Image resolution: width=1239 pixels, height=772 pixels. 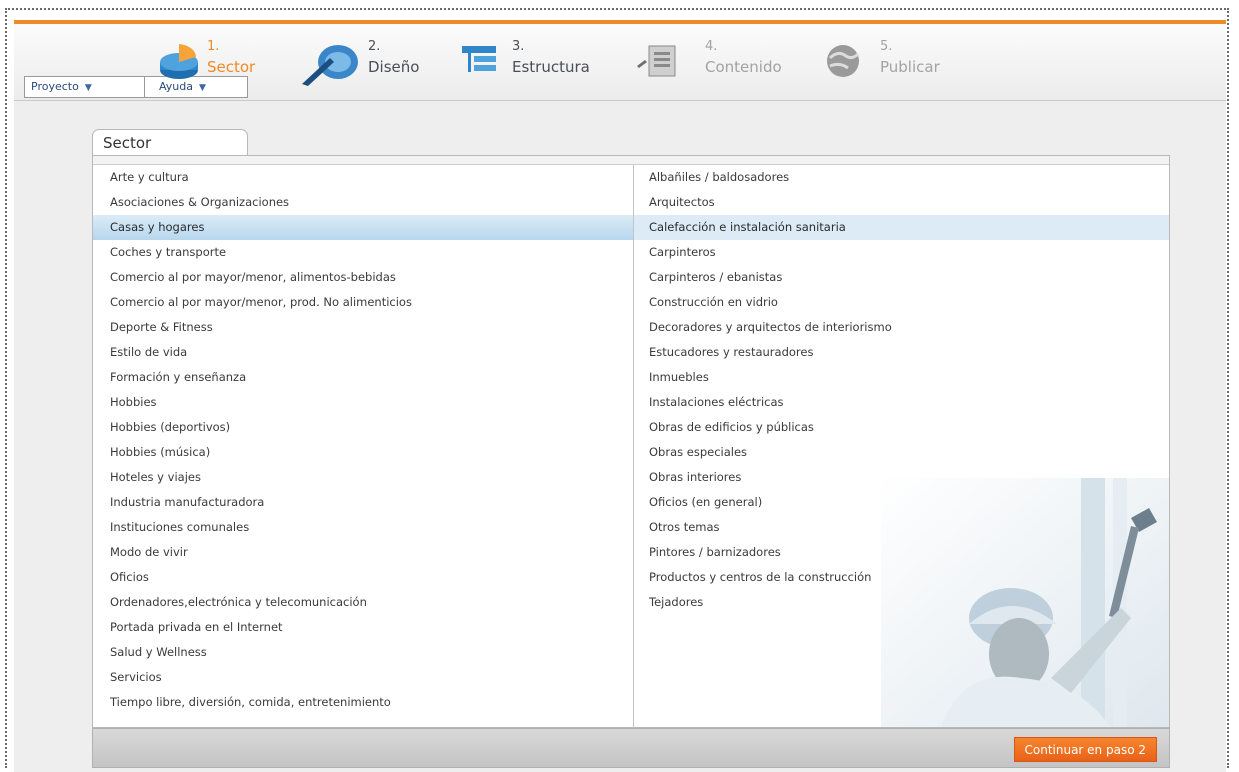 I want to click on caret-down-icon: ▼, so click(x=88, y=88).